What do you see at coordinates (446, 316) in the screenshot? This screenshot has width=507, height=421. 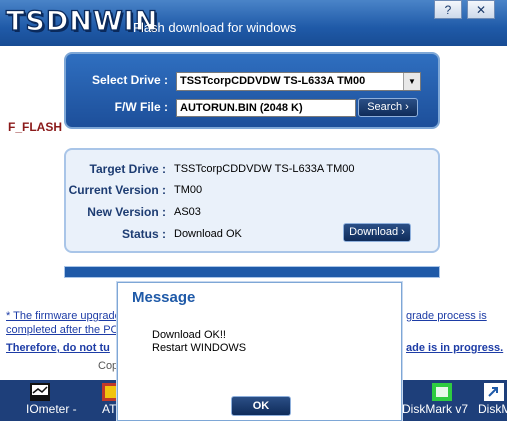 I see `notice-line-1-right: grade process is` at bounding box center [446, 316].